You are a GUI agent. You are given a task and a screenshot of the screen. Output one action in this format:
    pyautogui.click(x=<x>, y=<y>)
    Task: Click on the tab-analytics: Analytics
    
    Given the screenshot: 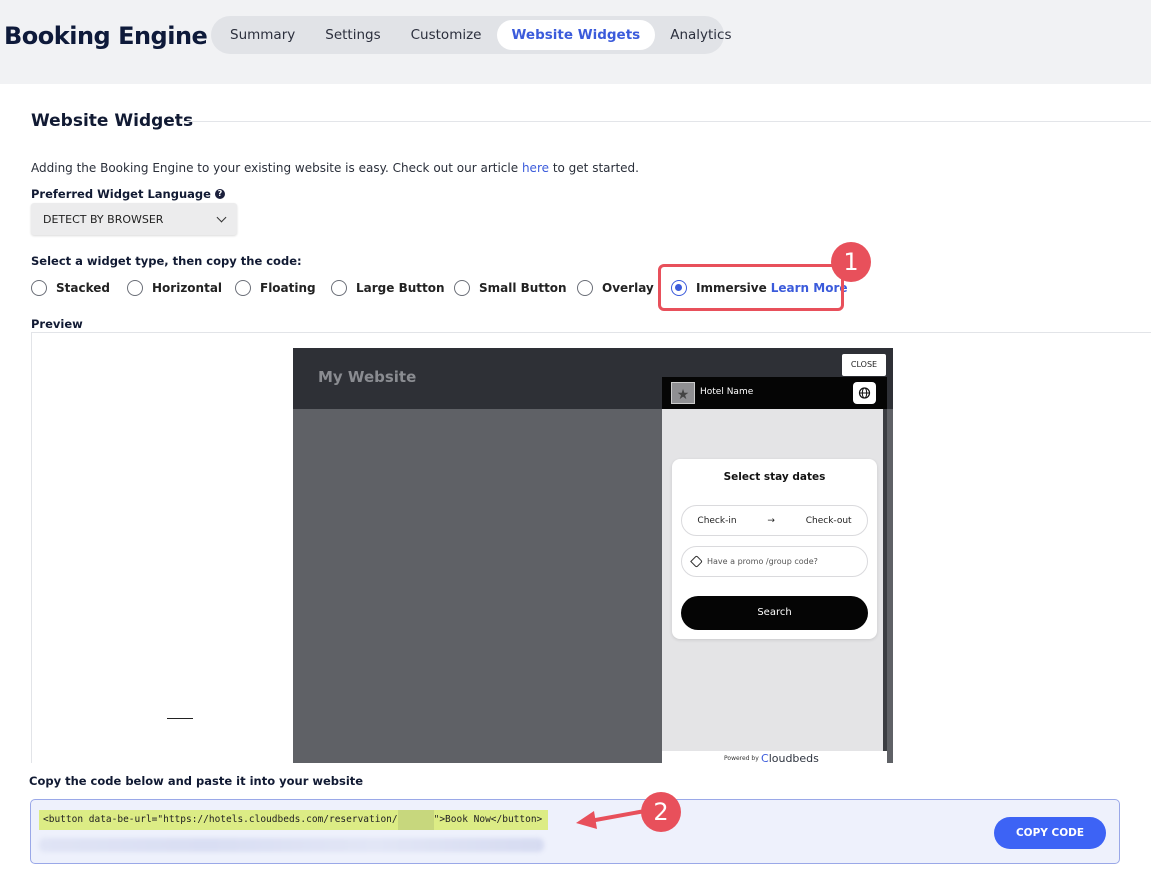 What is the action you would take?
    pyautogui.click(x=700, y=35)
    